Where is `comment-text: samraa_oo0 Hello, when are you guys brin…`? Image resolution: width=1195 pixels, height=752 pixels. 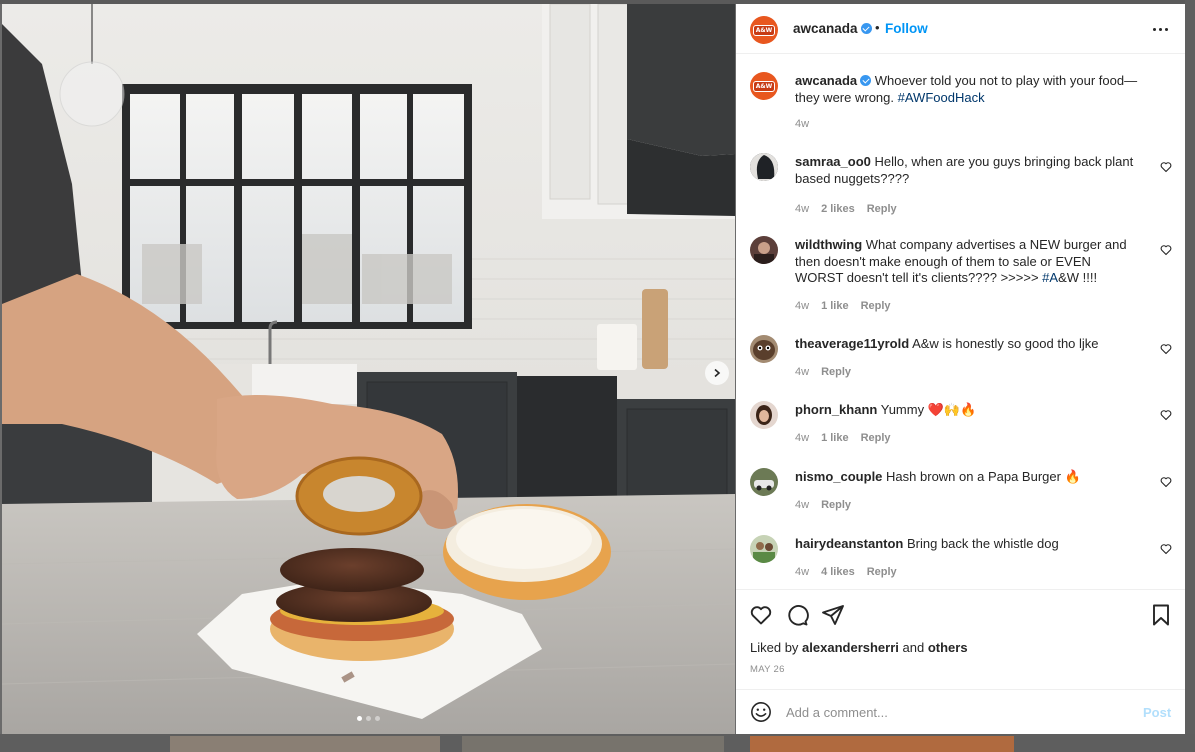 comment-text: samraa_oo0 Hello, when are you guys brin… is located at coordinates (967, 170).